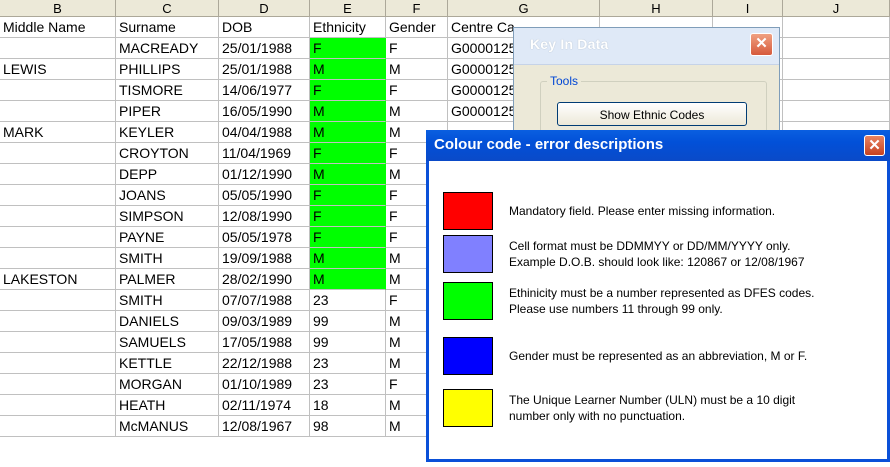  Describe the element at coordinates (264, 363) in the screenshot. I see `cell: 22/12/1988` at that location.